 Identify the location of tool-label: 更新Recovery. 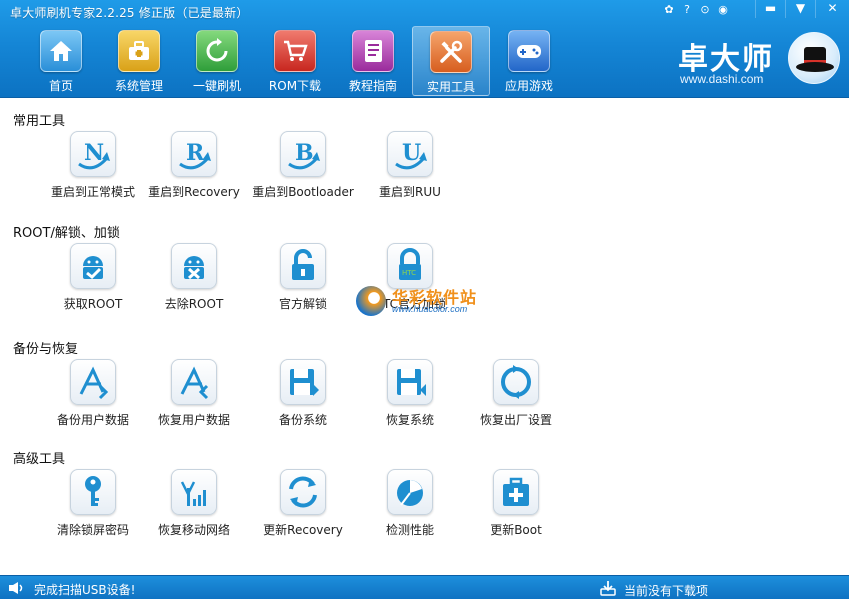
(303, 530).